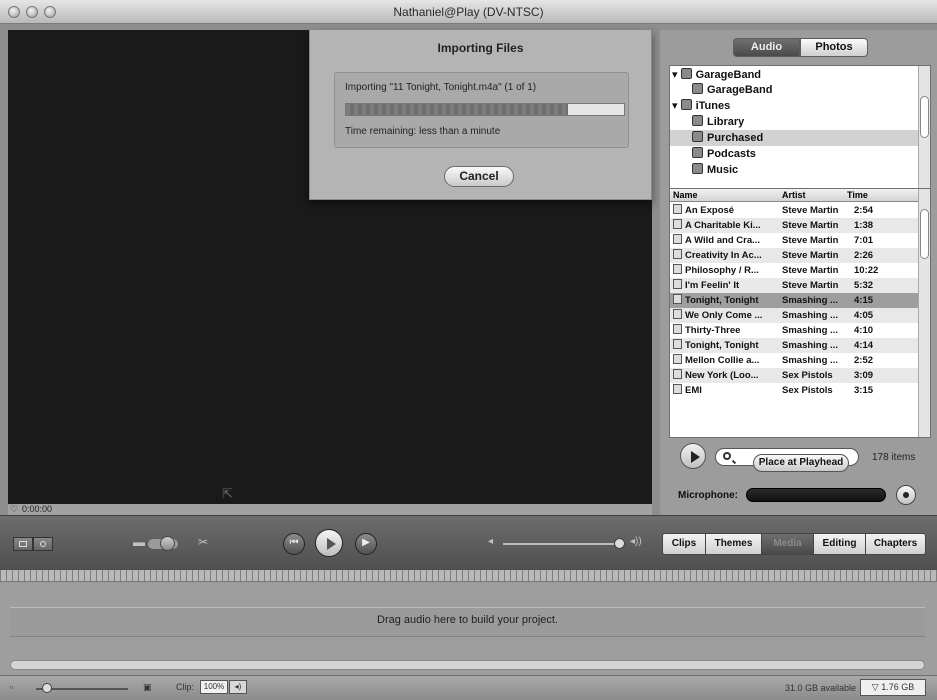 This screenshot has width=937, height=700. I want to click on import-progress-bar, so click(485, 109).